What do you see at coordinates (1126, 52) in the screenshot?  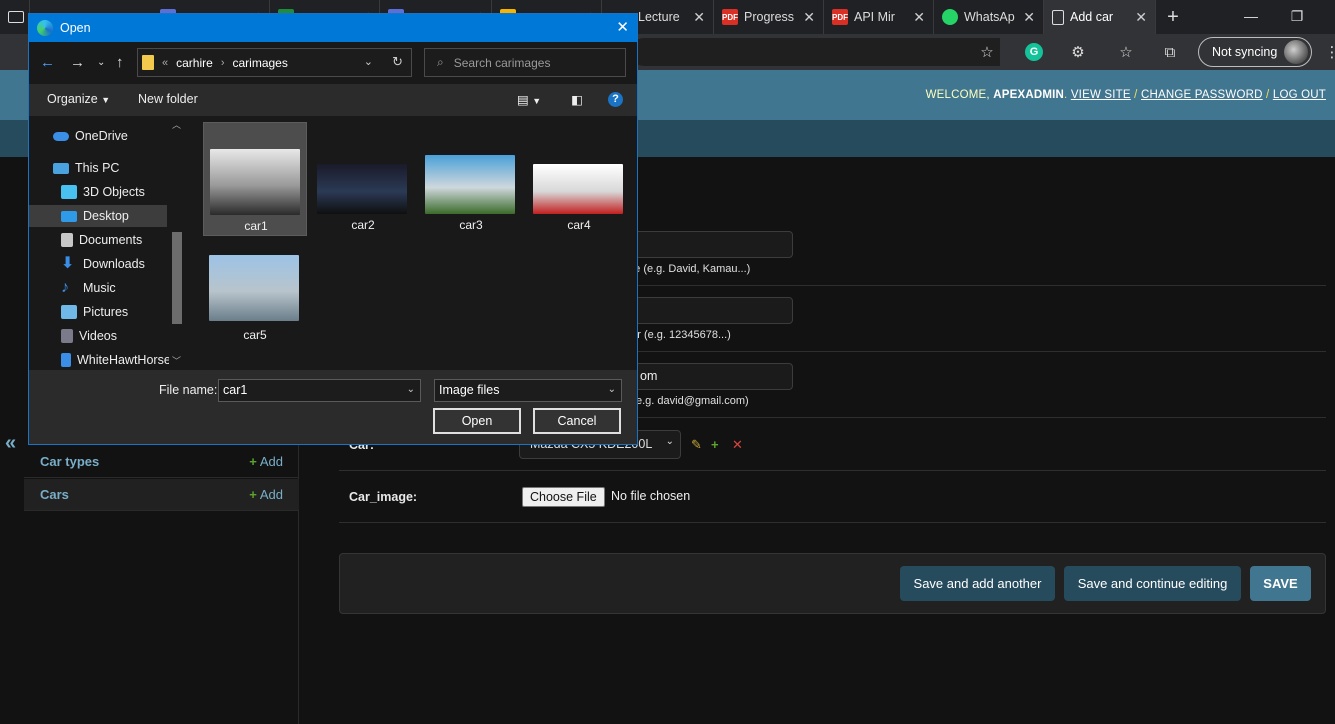 I see `favorites-icon: ☆` at bounding box center [1126, 52].